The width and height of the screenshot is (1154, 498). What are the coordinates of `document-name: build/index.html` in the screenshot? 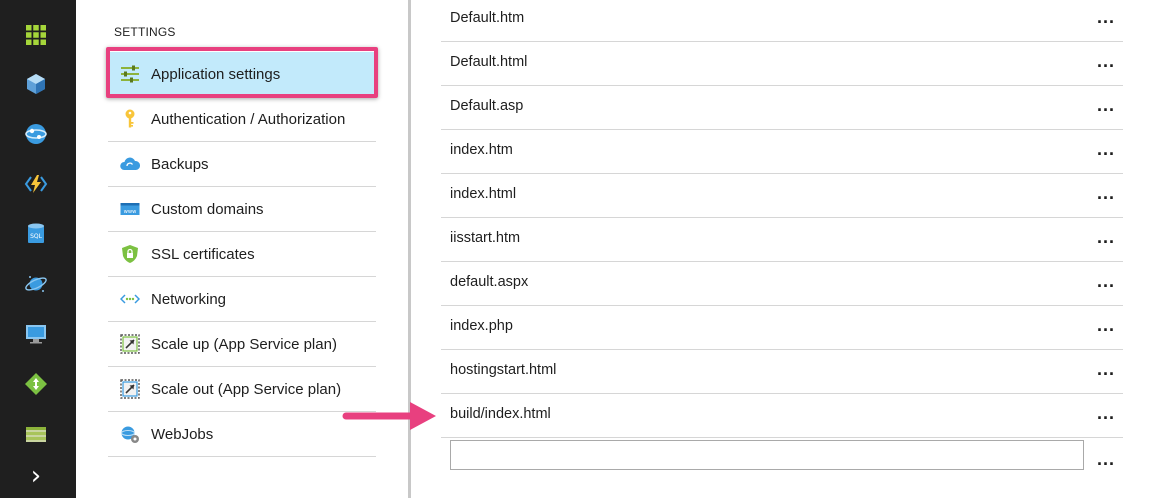 It's located at (500, 414).